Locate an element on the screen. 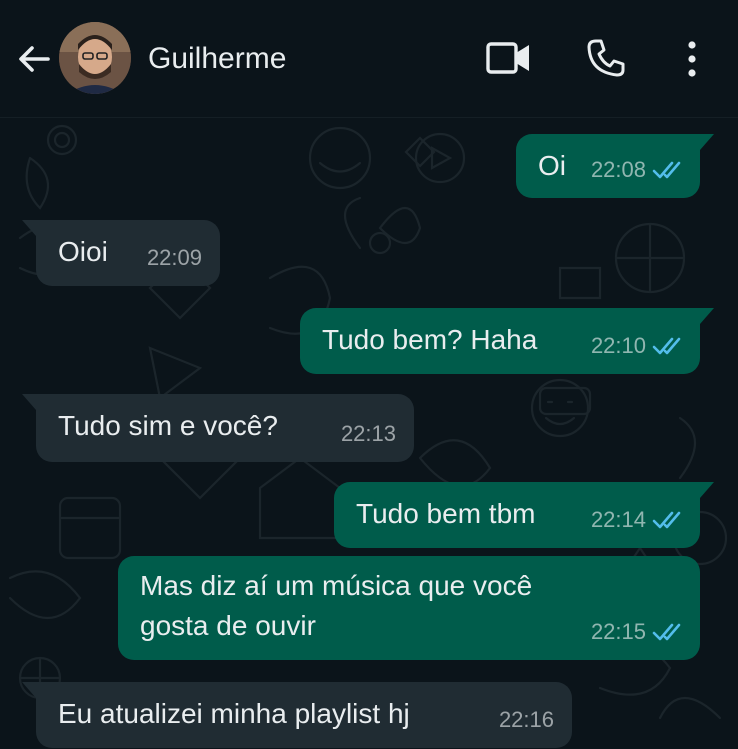 The image size is (738, 749). phone-icon is located at coordinates (606, 58).